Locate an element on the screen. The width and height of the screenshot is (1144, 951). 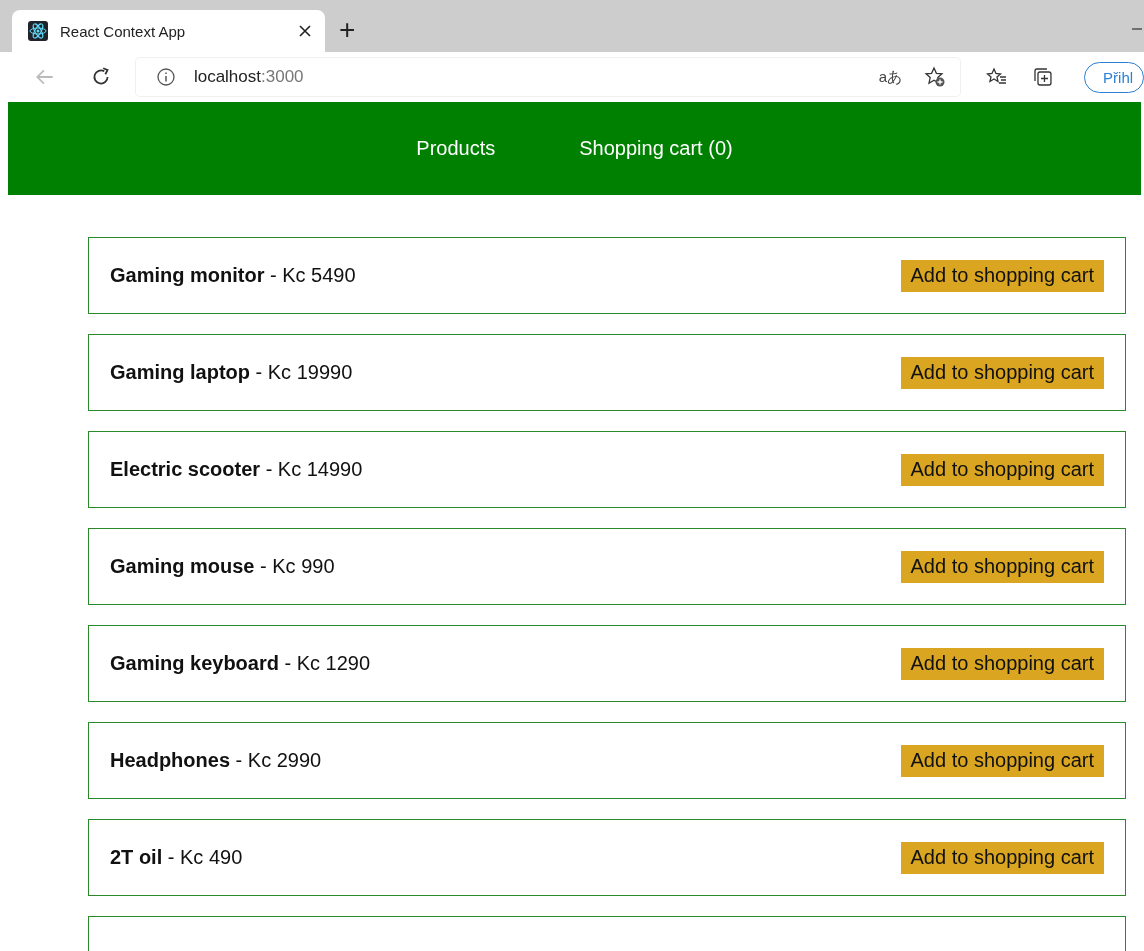
product-text: Gaming laptop - Kc 19990 is located at coordinates (231, 372).